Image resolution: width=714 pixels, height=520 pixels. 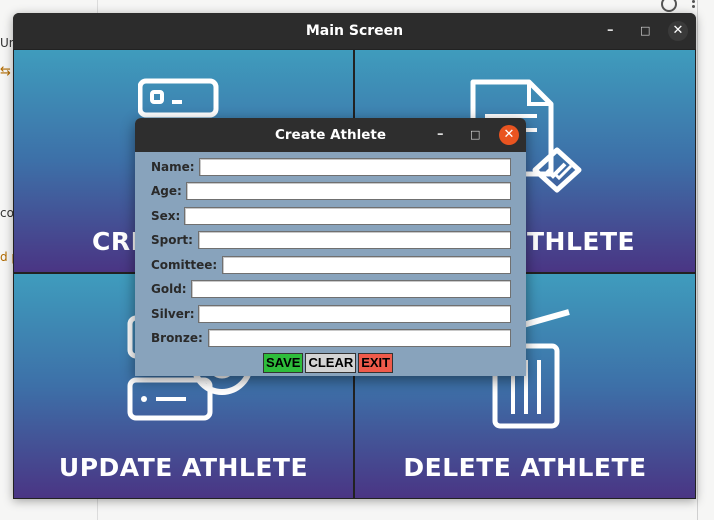 What do you see at coordinates (7, 213) in the screenshot?
I see `background-text-fragment: co` at bounding box center [7, 213].